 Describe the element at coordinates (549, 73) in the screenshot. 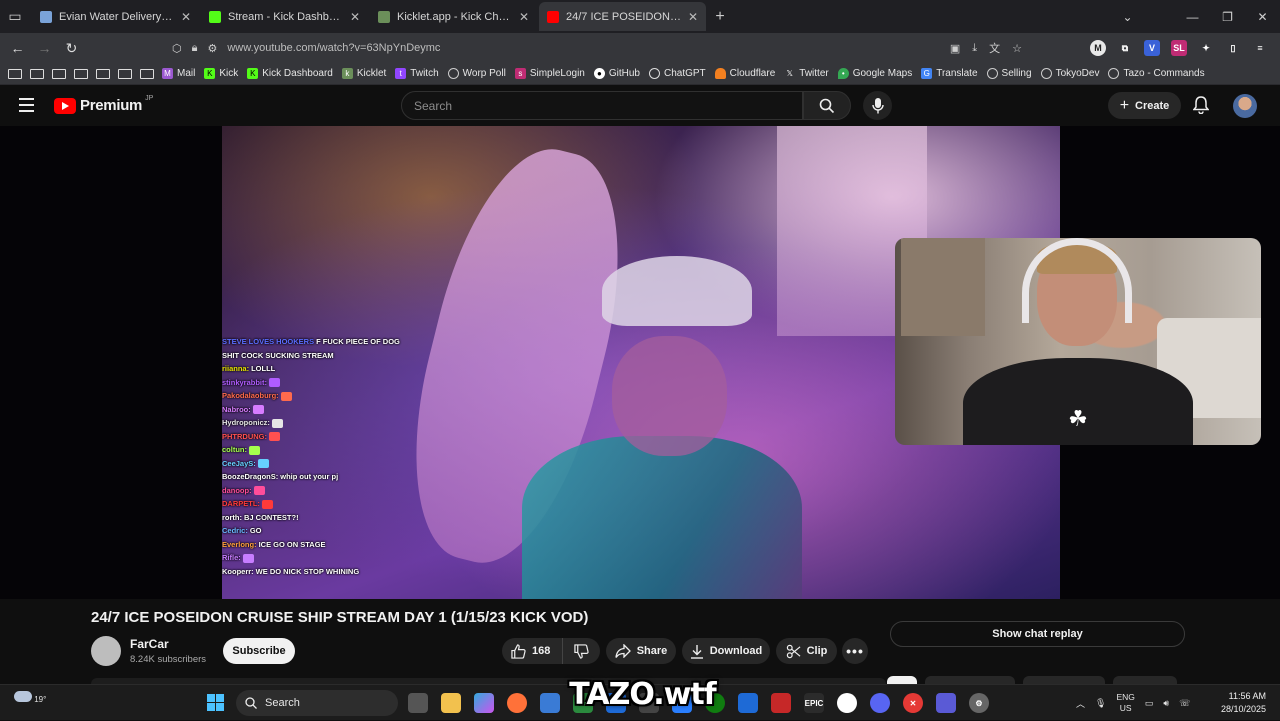

I see `bookmark-simplelogin: s SimpleLogin` at that location.